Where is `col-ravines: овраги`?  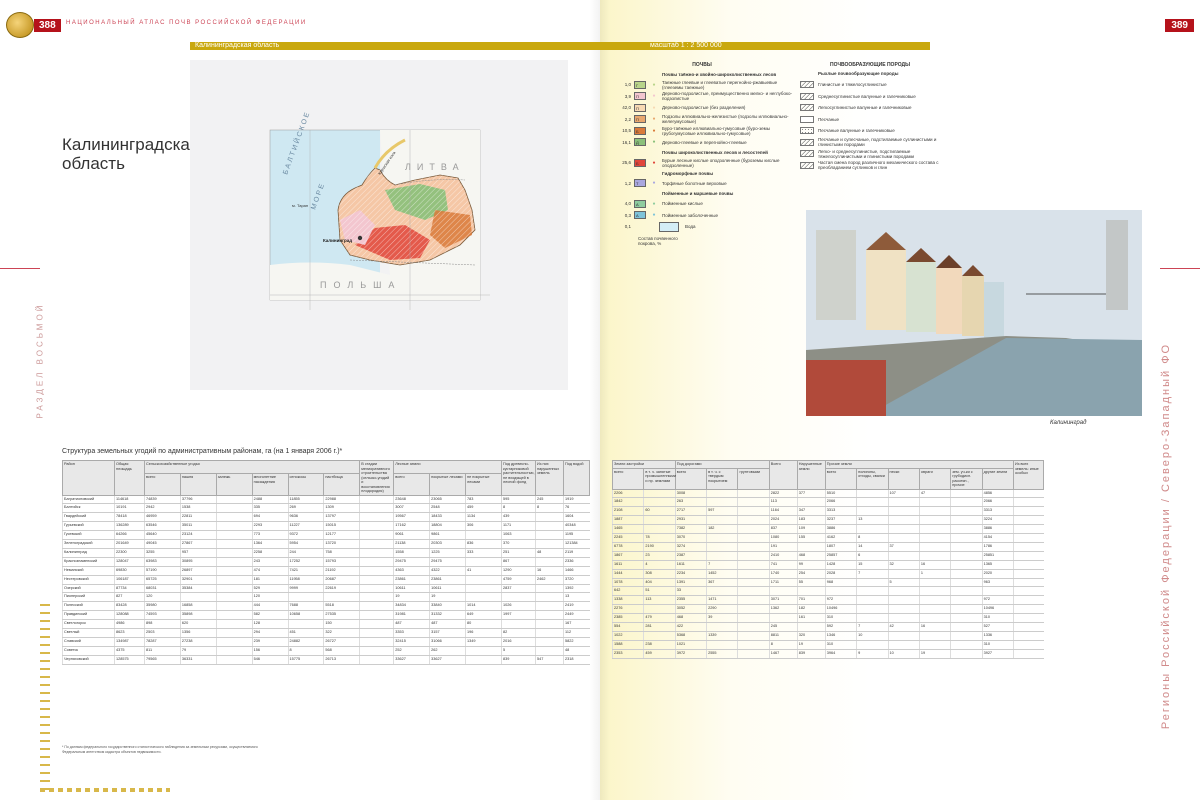 col-ravines: овраги is located at coordinates (935, 478).